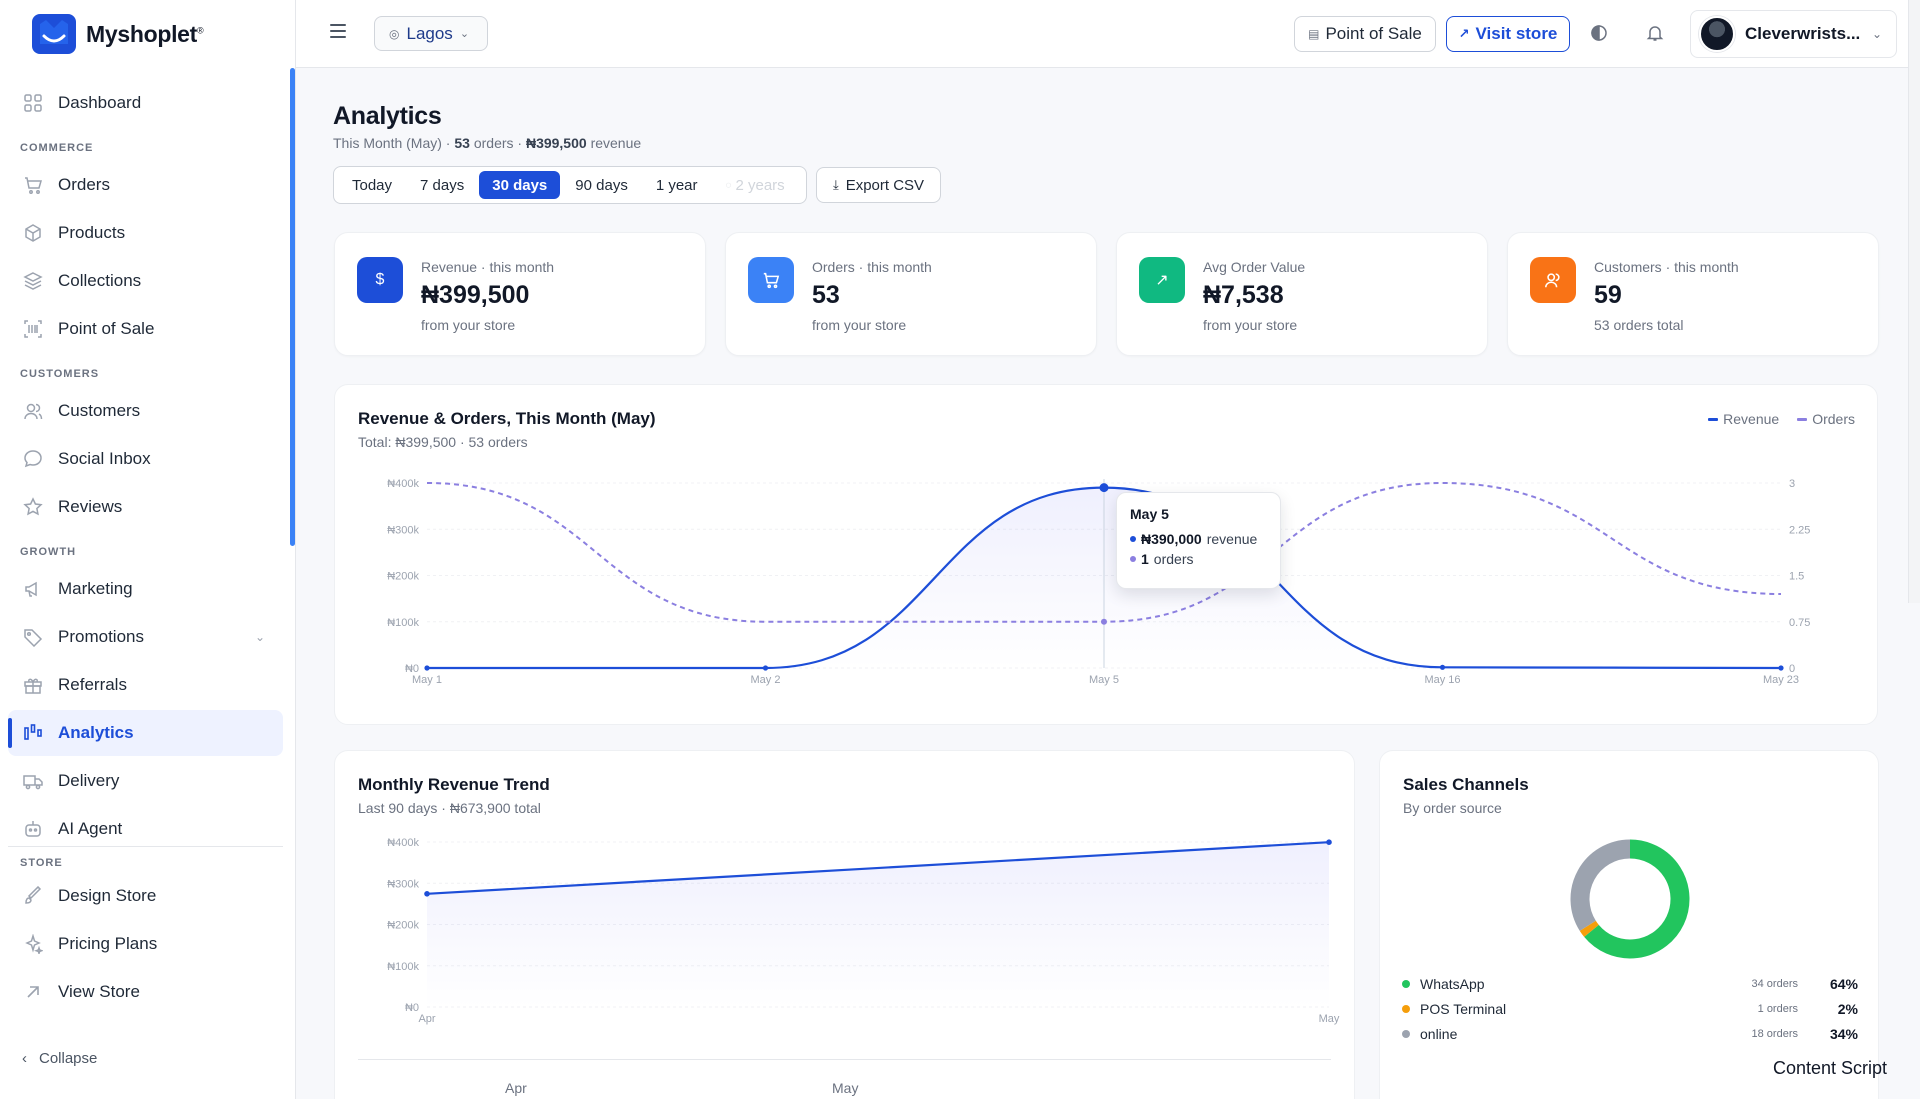  Describe the element at coordinates (766, 680) in the screenshot. I see `x-tick-label: May 2` at that location.